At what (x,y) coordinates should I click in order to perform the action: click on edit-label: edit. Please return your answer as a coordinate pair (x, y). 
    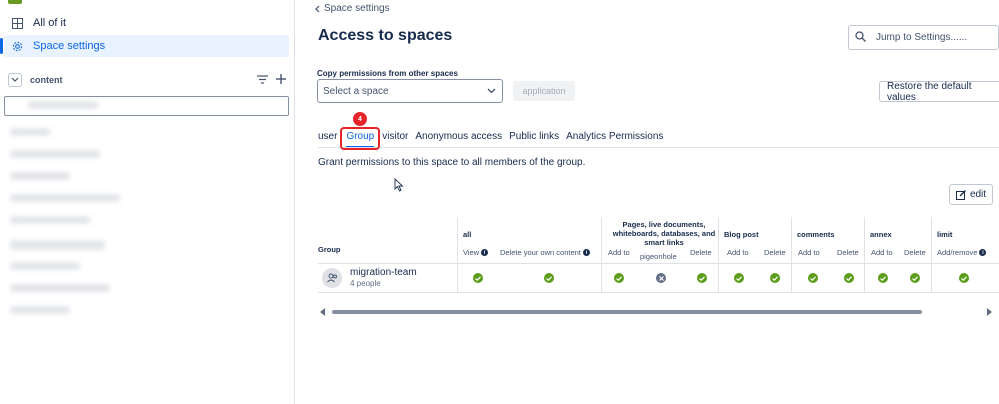
    Looking at the image, I should click on (978, 194).